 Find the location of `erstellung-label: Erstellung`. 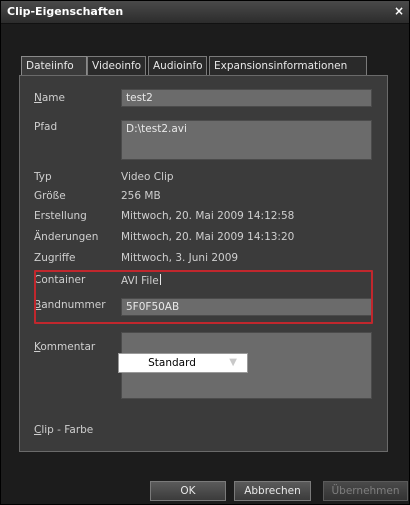

erstellung-label: Erstellung is located at coordinates (60, 216).